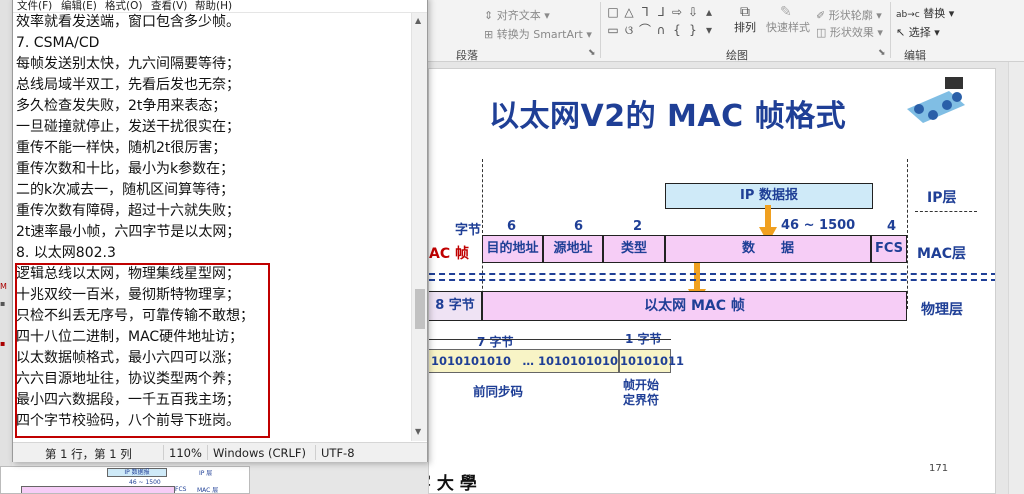 This screenshot has width=1024, height=494. Describe the element at coordinates (709, 12) in the screenshot. I see `gallery-up-icon: ▴` at that location.